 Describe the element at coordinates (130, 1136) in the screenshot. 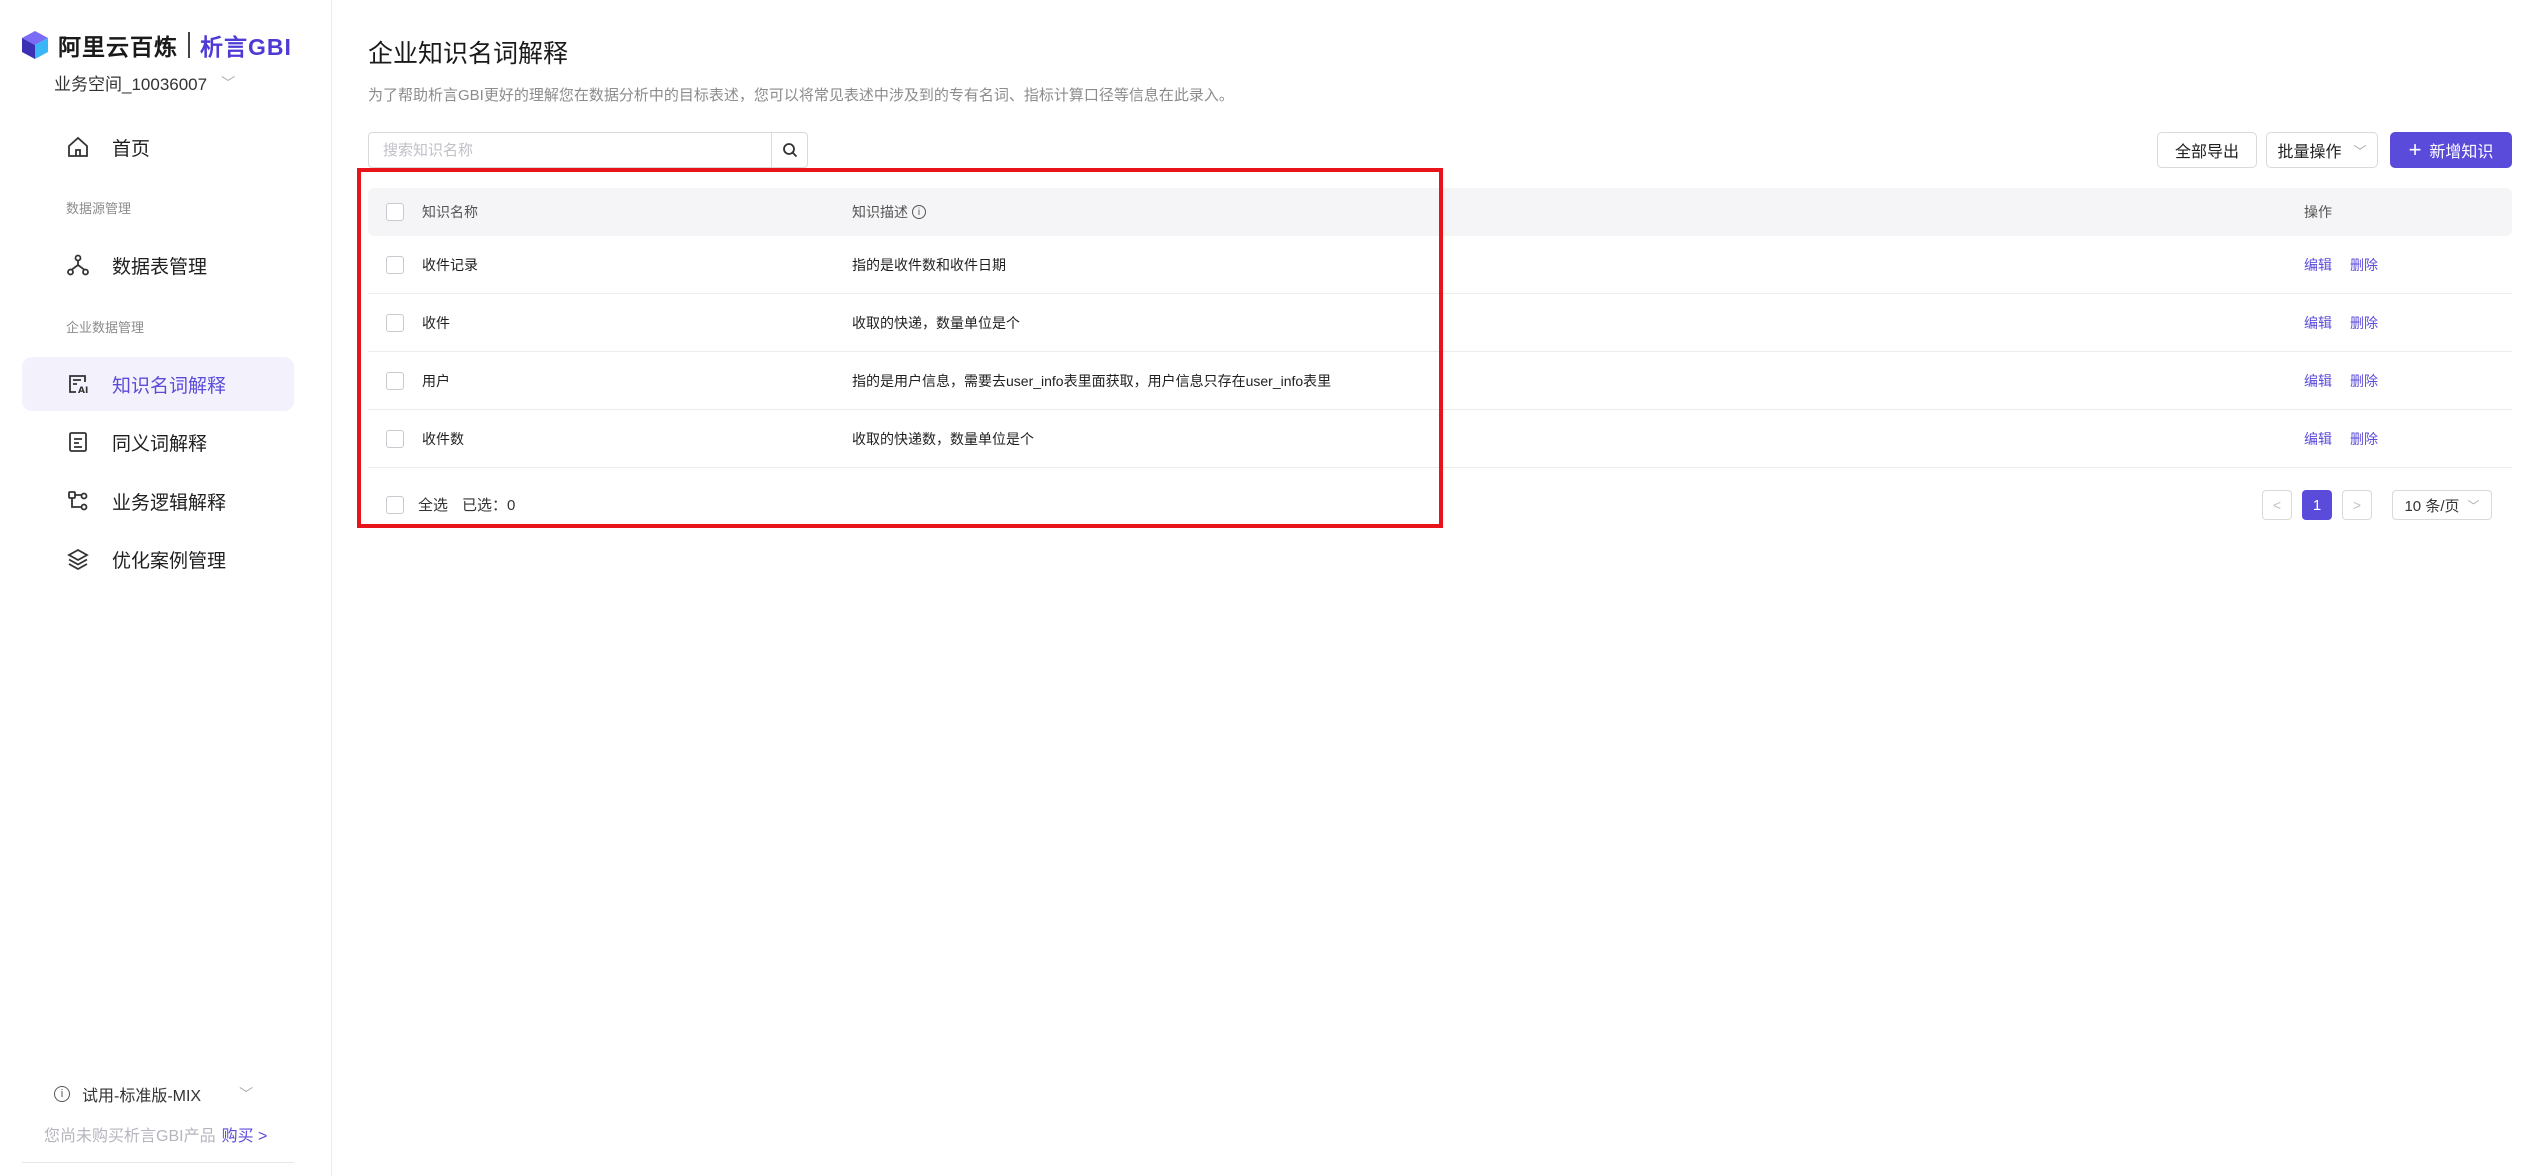

I see `purchase-notice-text: 您尚未购买析言GBI产品` at that location.